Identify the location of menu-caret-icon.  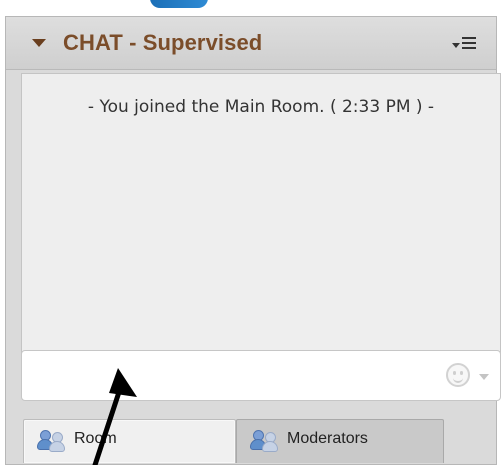
(456, 45).